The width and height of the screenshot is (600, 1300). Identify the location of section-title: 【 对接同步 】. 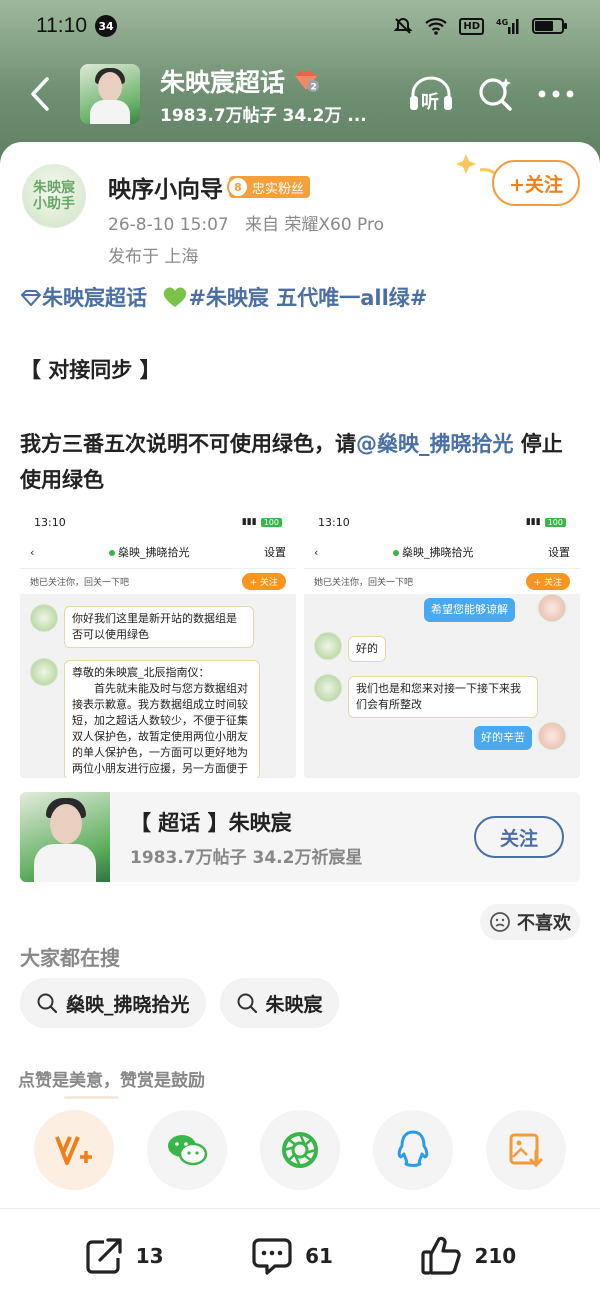
(90, 370).